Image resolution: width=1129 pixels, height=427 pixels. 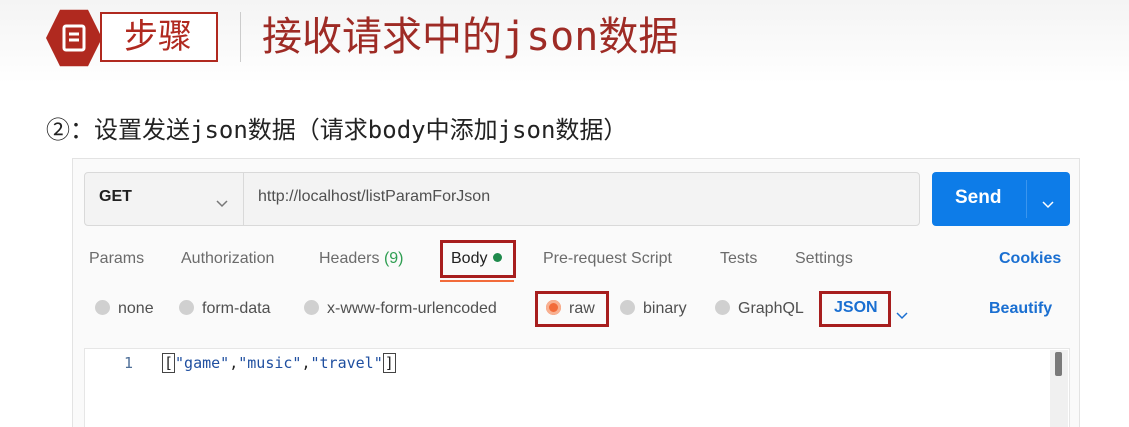 I want to click on tab-headers: Headers (9), so click(x=361, y=259).